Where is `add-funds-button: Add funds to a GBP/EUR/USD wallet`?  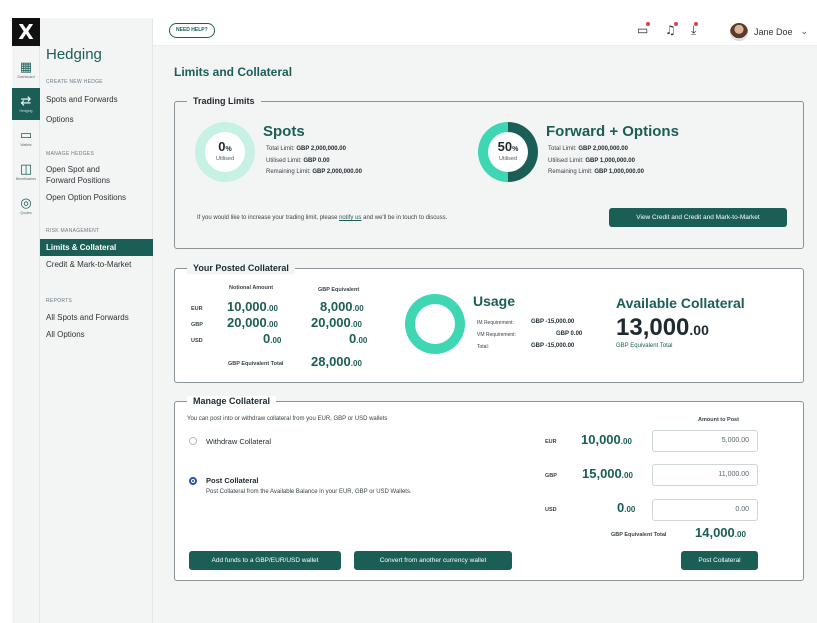
add-funds-button: Add funds to a GBP/EUR/USD wallet is located at coordinates (265, 560).